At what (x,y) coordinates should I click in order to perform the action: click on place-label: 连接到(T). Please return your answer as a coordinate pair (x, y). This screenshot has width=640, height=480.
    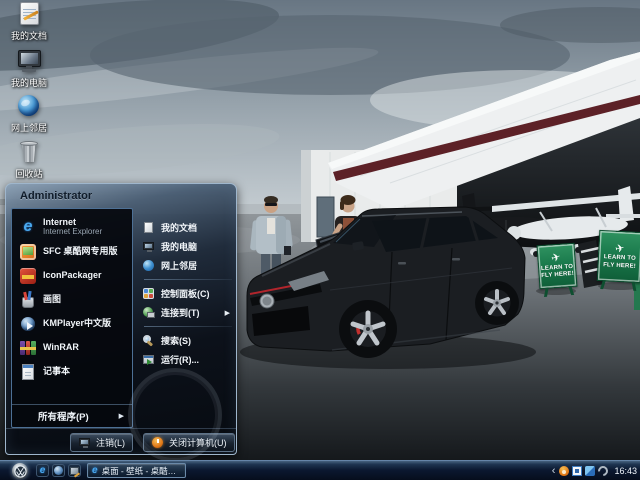
    Looking at the image, I should click on (180, 313).